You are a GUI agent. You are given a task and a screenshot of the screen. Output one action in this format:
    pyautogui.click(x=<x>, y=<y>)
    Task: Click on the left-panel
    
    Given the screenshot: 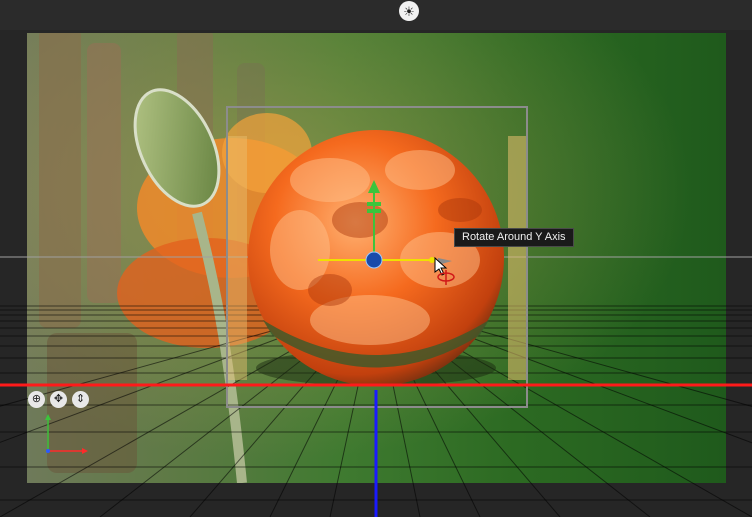 What is the action you would take?
    pyautogui.click(x=237, y=258)
    